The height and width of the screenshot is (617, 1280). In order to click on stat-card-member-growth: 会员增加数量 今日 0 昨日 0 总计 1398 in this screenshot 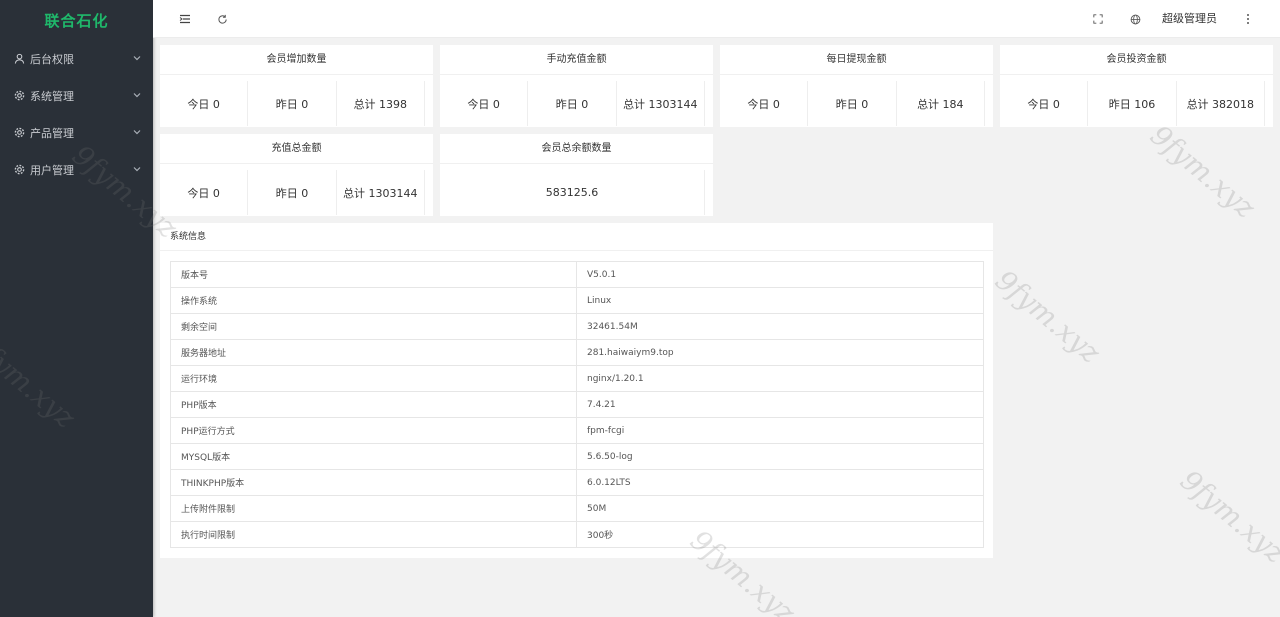, I will do `click(296, 86)`.